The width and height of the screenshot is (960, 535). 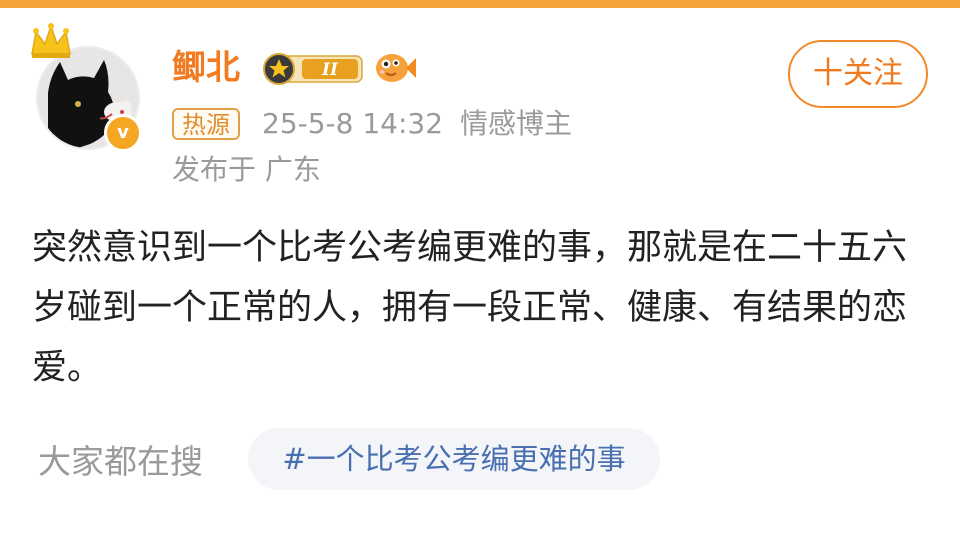 I want to click on post-location: 发布于 广东, so click(x=246, y=169).